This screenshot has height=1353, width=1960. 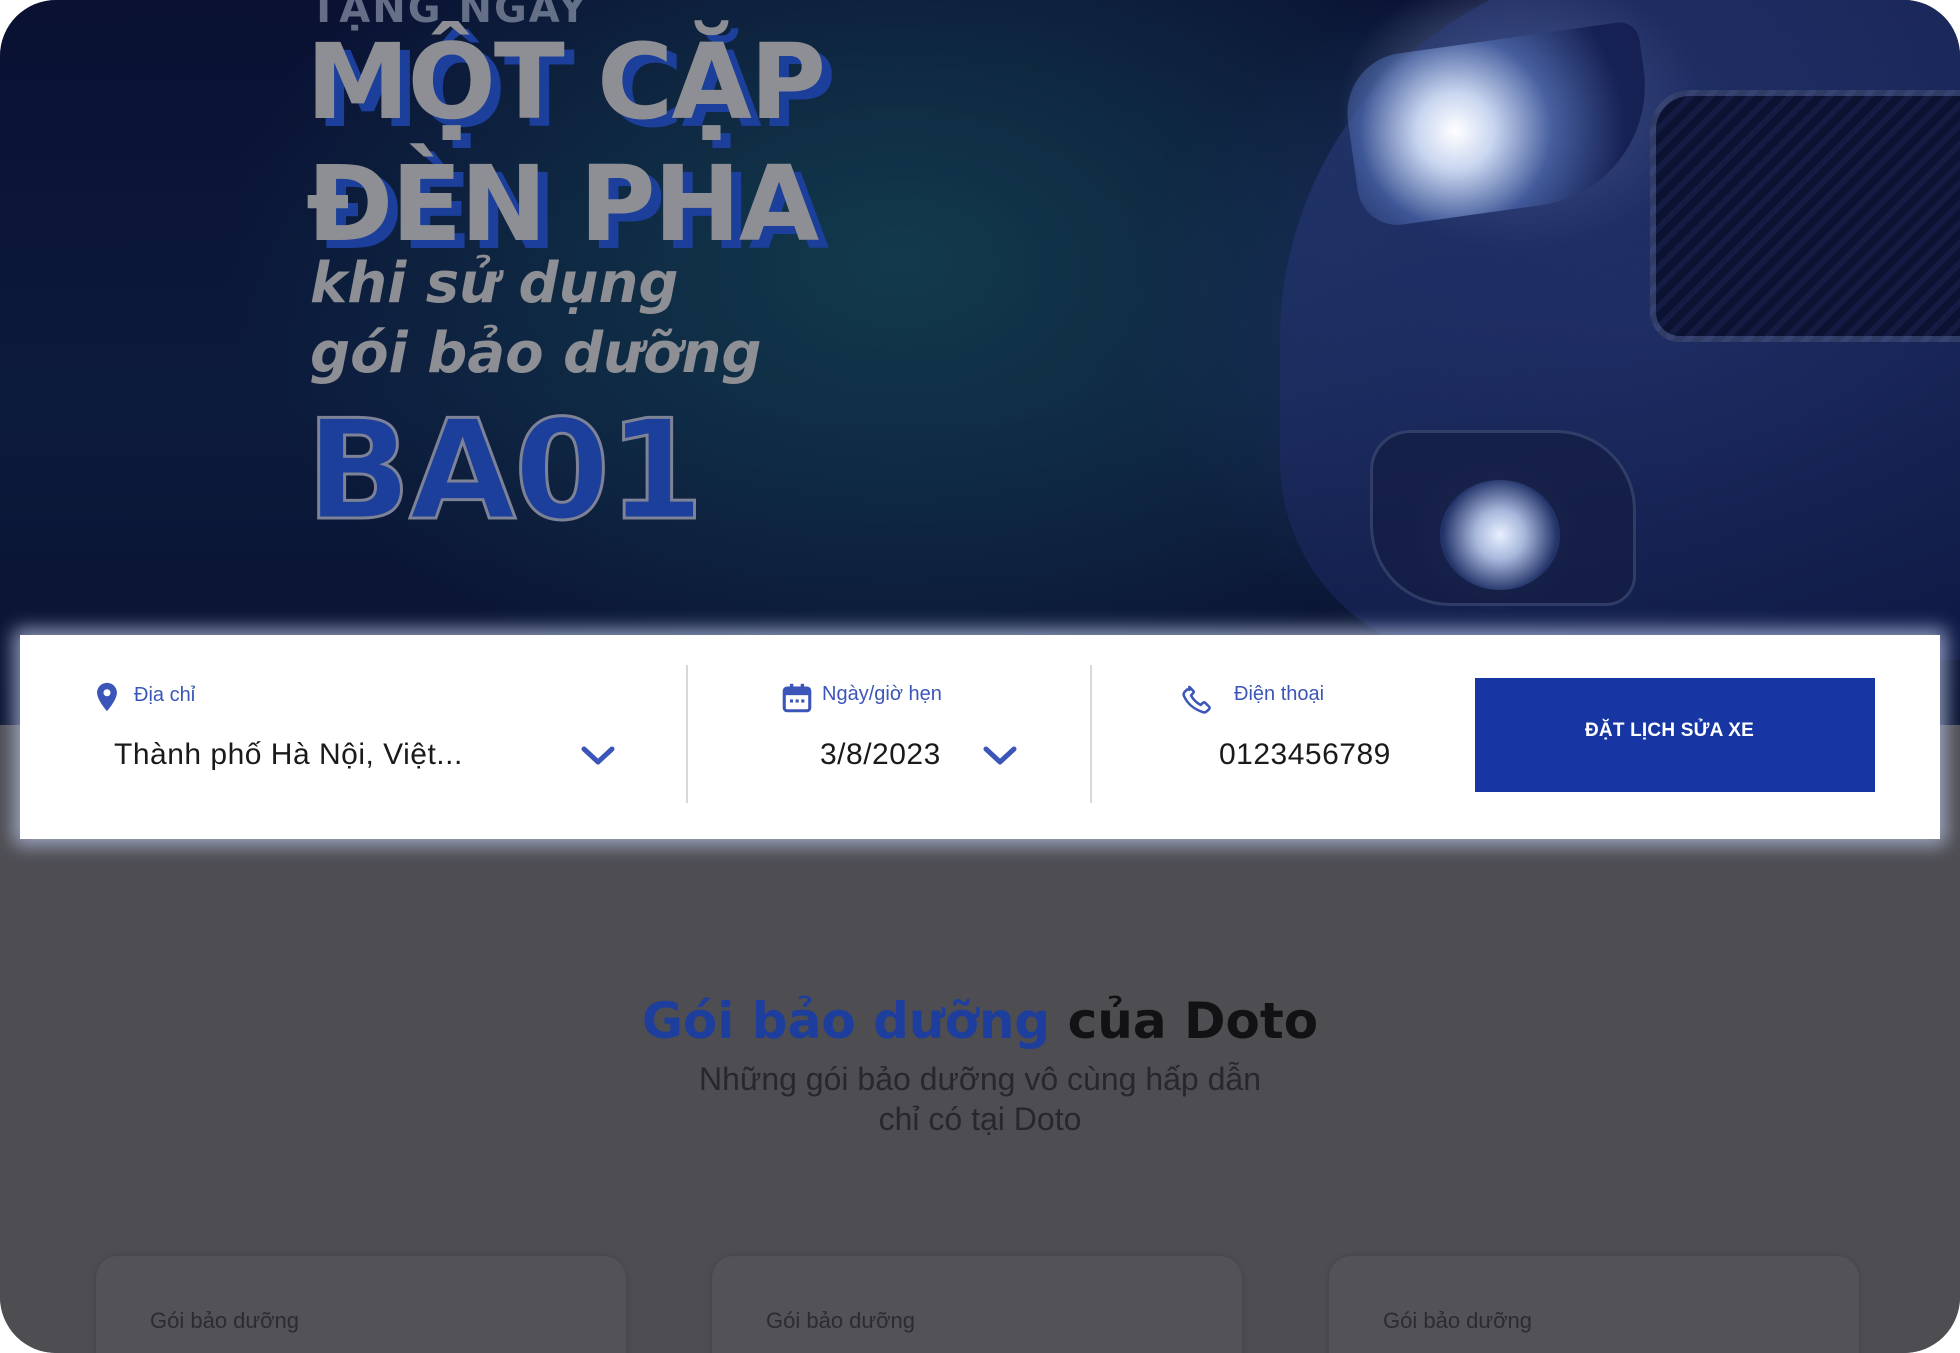 What do you see at coordinates (1279, 737) in the screenshot?
I see `phone-field: Điện thoại 0123456789` at bounding box center [1279, 737].